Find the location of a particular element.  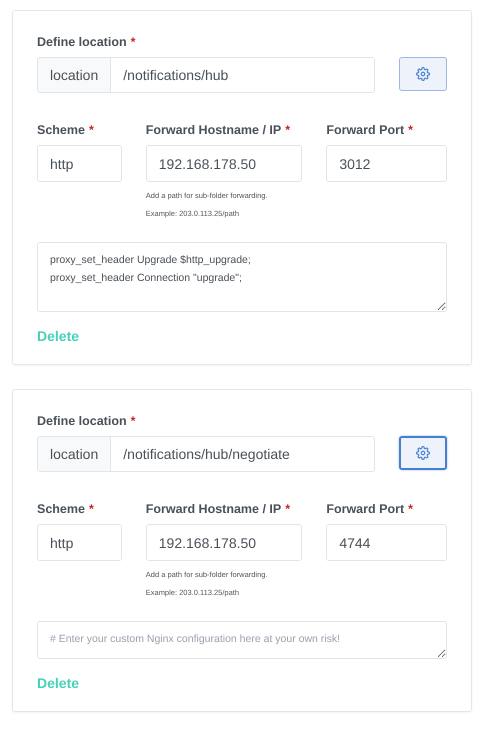

location-path-field: /notifications/hub/negotiate is located at coordinates (243, 454).